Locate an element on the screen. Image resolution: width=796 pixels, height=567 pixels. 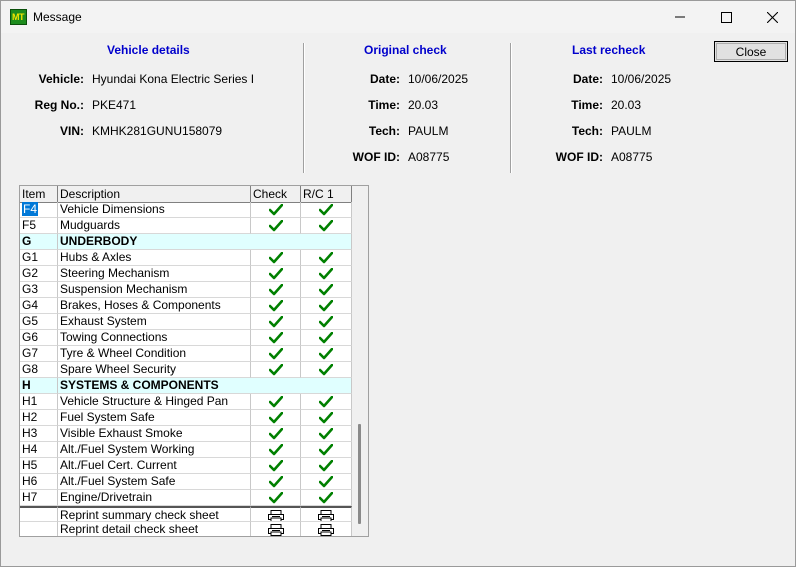
vehicle-value: Hyundai Kona Electric Series I is located at coordinates (173, 79).